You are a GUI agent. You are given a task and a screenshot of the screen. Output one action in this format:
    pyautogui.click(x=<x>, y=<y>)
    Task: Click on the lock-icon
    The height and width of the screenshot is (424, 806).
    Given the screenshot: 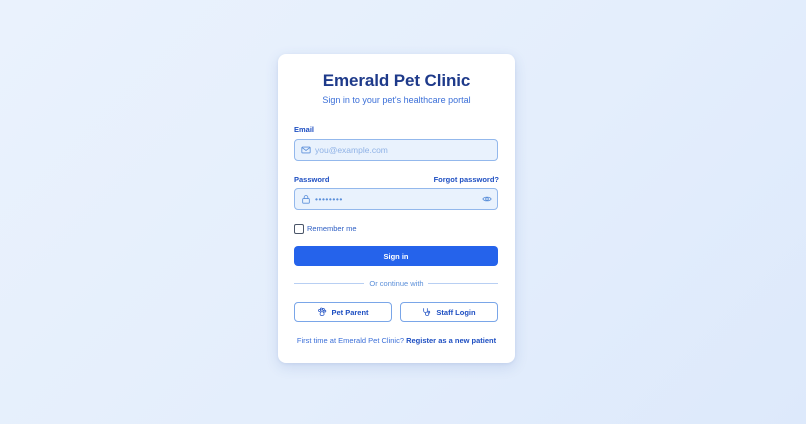 What is the action you would take?
    pyautogui.click(x=306, y=199)
    